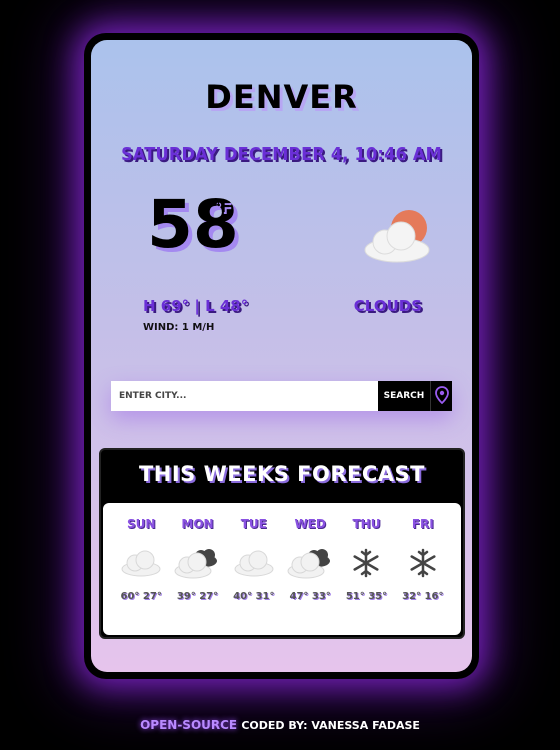 The width and height of the screenshot is (560, 750). I want to click on forecast-day: Mon 39° 27°, so click(197, 552).